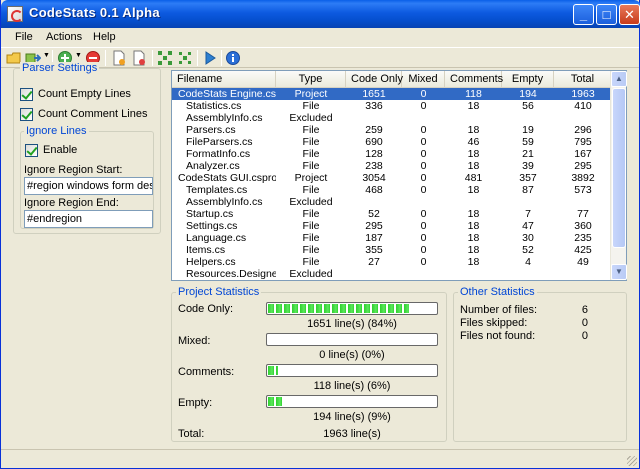  What do you see at coordinates (632, 461) in the screenshot?
I see `resize-grip-icon` at bounding box center [632, 461].